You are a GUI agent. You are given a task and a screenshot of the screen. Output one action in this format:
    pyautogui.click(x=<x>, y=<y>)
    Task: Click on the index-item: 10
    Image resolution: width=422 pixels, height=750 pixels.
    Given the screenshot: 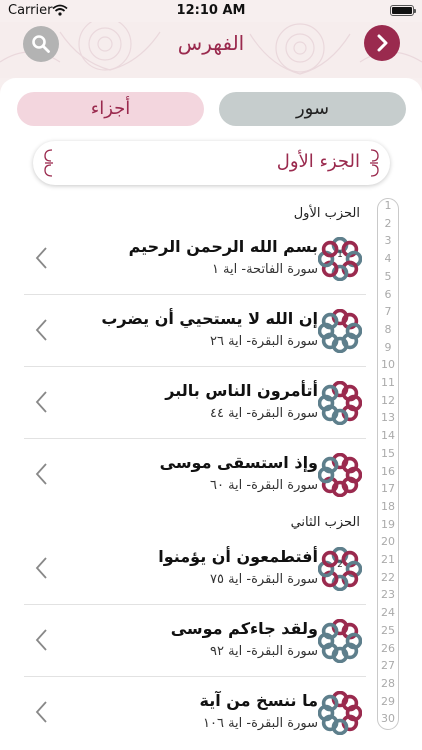 What is the action you would take?
    pyautogui.click(x=388, y=364)
    